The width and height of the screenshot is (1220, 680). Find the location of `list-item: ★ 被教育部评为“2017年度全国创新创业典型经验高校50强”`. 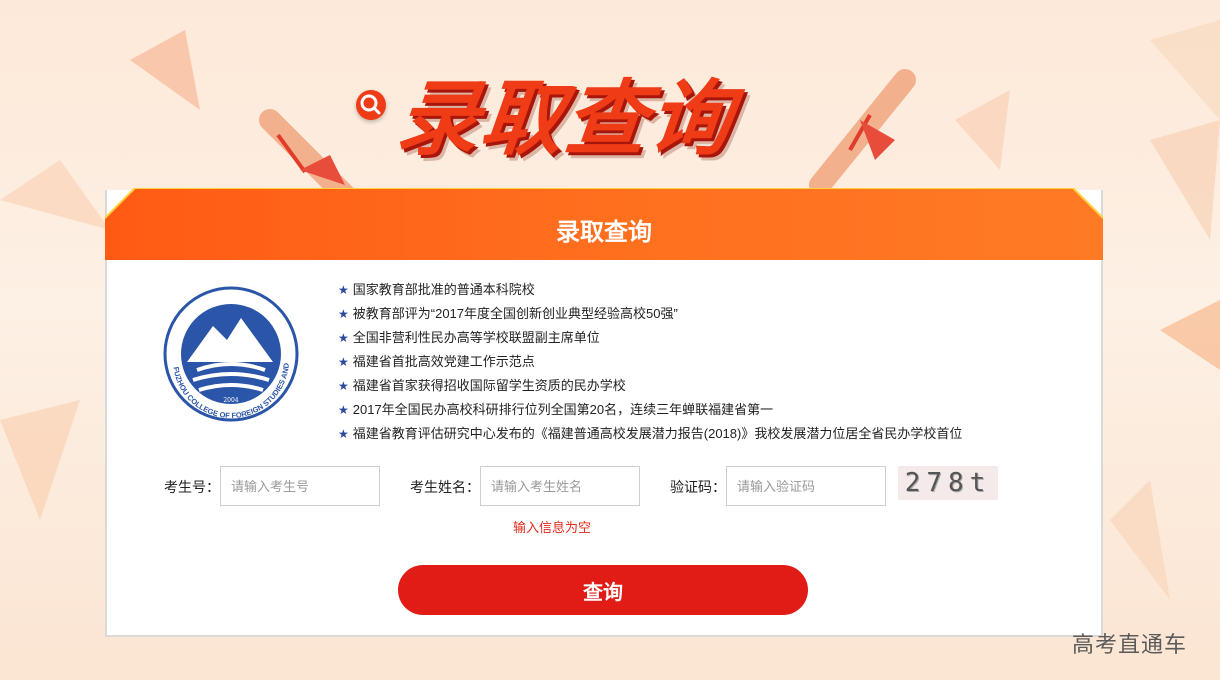

list-item: ★ 被教育部评为“2017年度全国创新创业典型经验高校50强” is located at coordinates (650, 314).